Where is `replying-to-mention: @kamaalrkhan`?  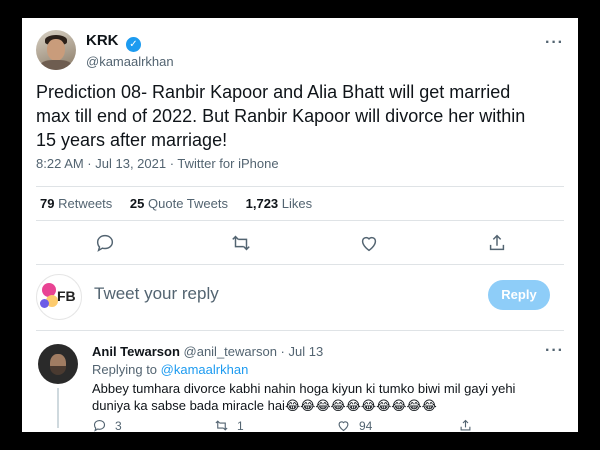
replying-to-mention: @kamaalrkhan is located at coordinates (205, 369).